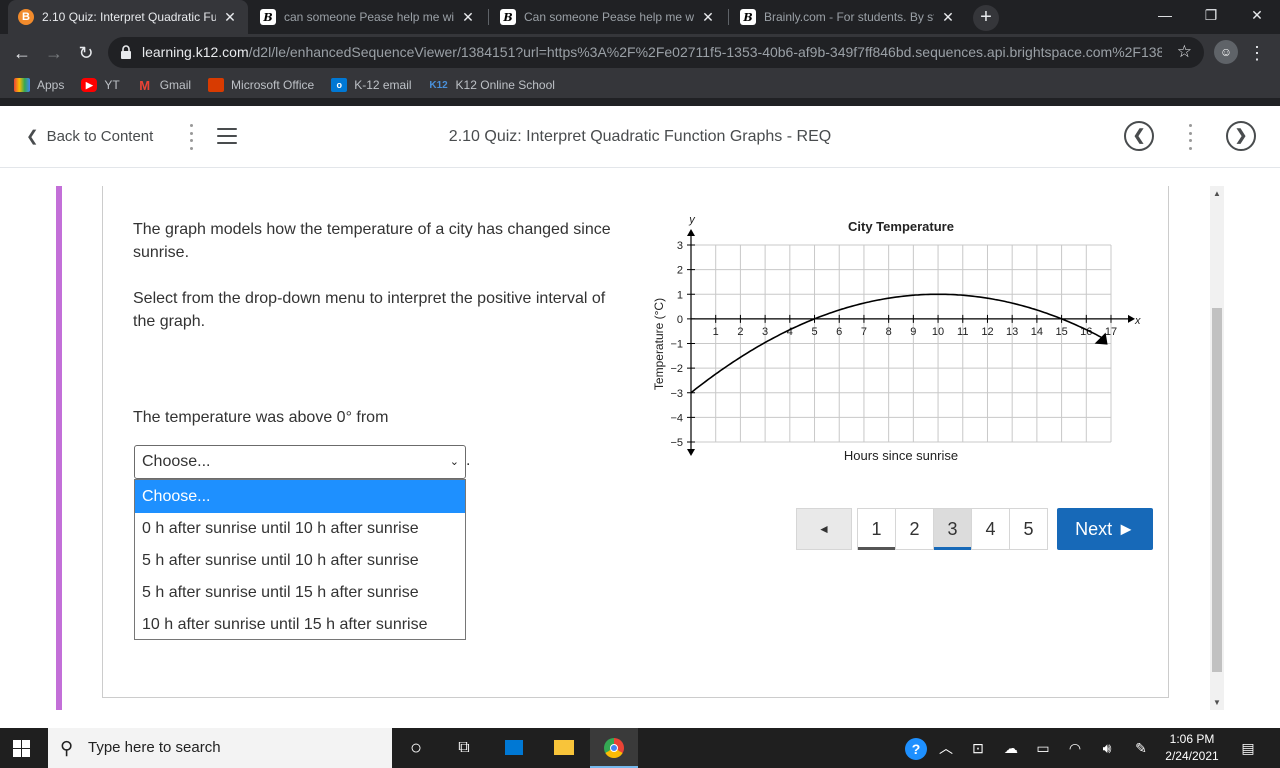 The width and height of the screenshot is (1280, 768). What do you see at coordinates (978, 748) in the screenshot?
I see `meet-now-icon: ⊡` at bounding box center [978, 748].